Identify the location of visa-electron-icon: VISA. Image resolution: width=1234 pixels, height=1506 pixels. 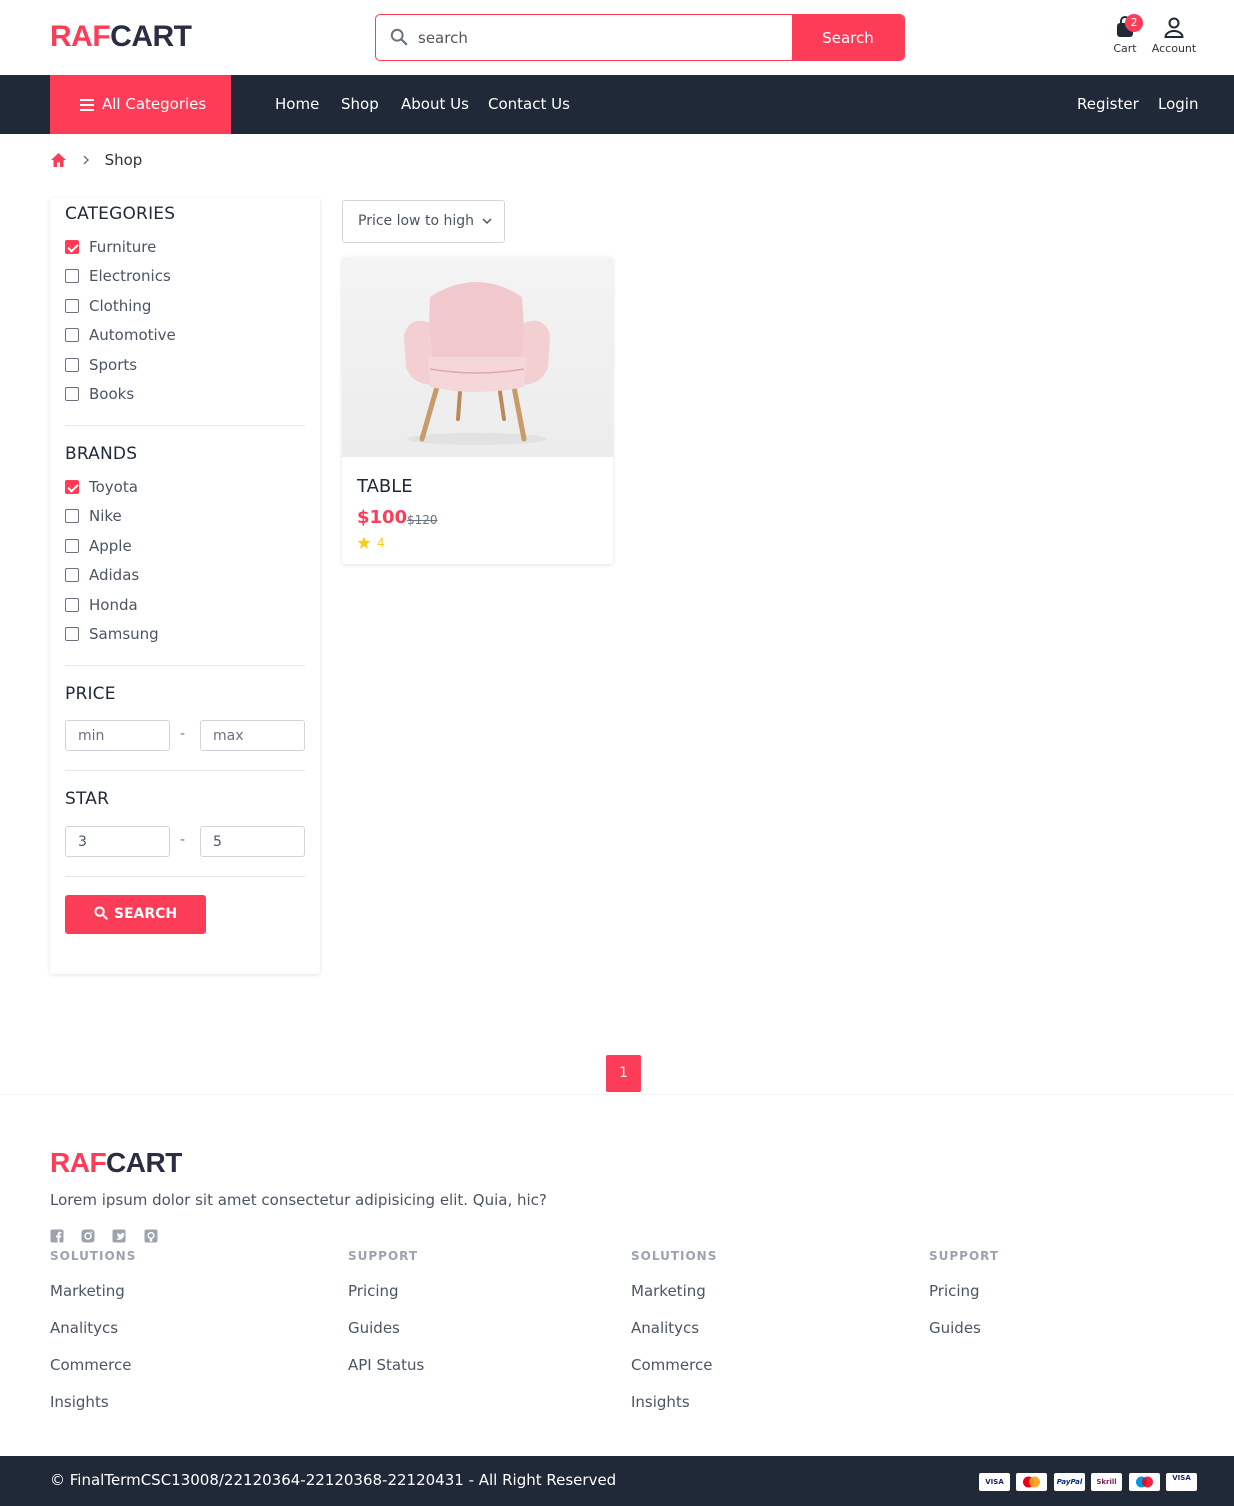
(1181, 1482).